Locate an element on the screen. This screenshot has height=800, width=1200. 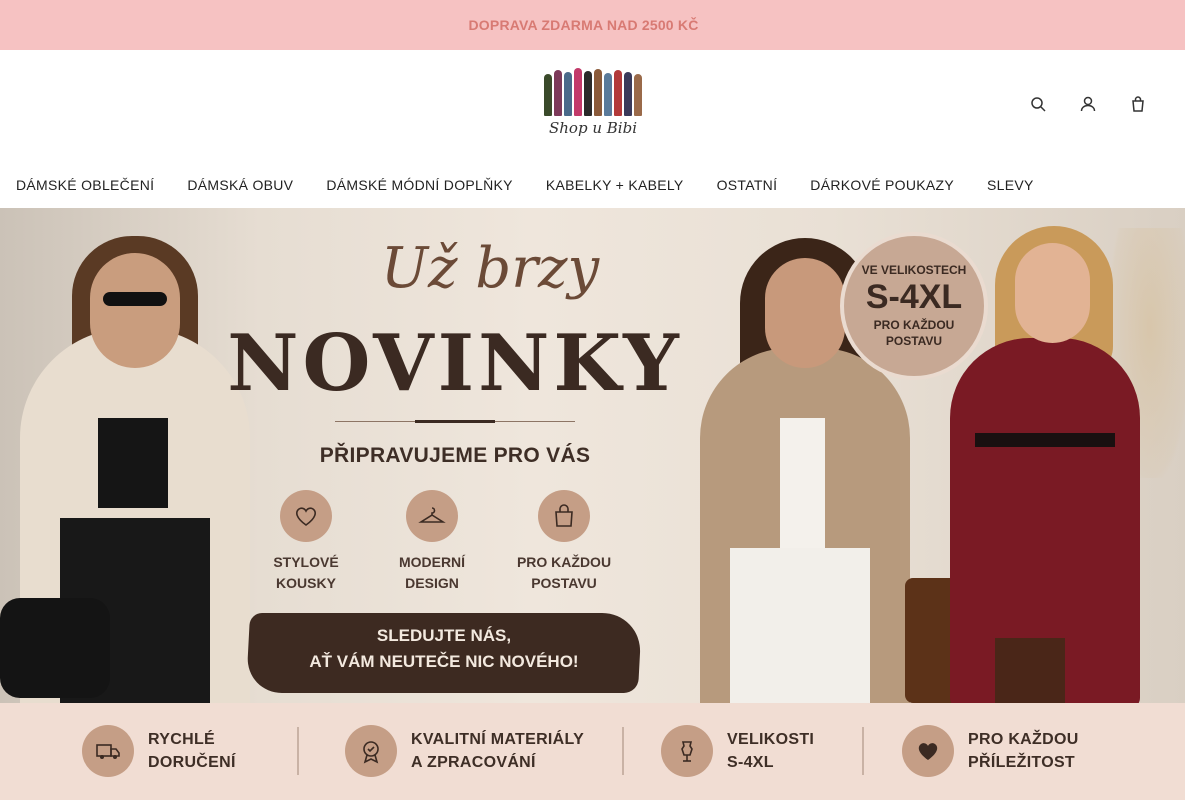
logo-illustration is located at coordinates (593, 92).